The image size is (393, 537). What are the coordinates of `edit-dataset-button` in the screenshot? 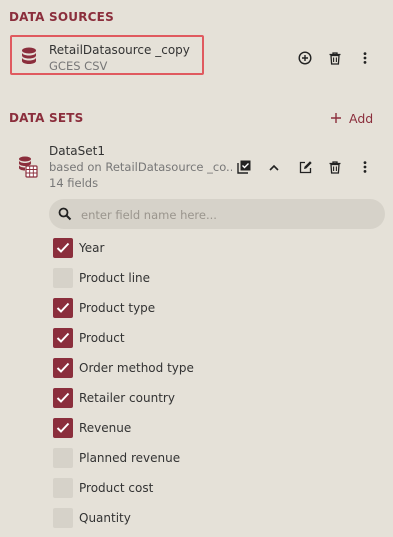 It's located at (305, 167).